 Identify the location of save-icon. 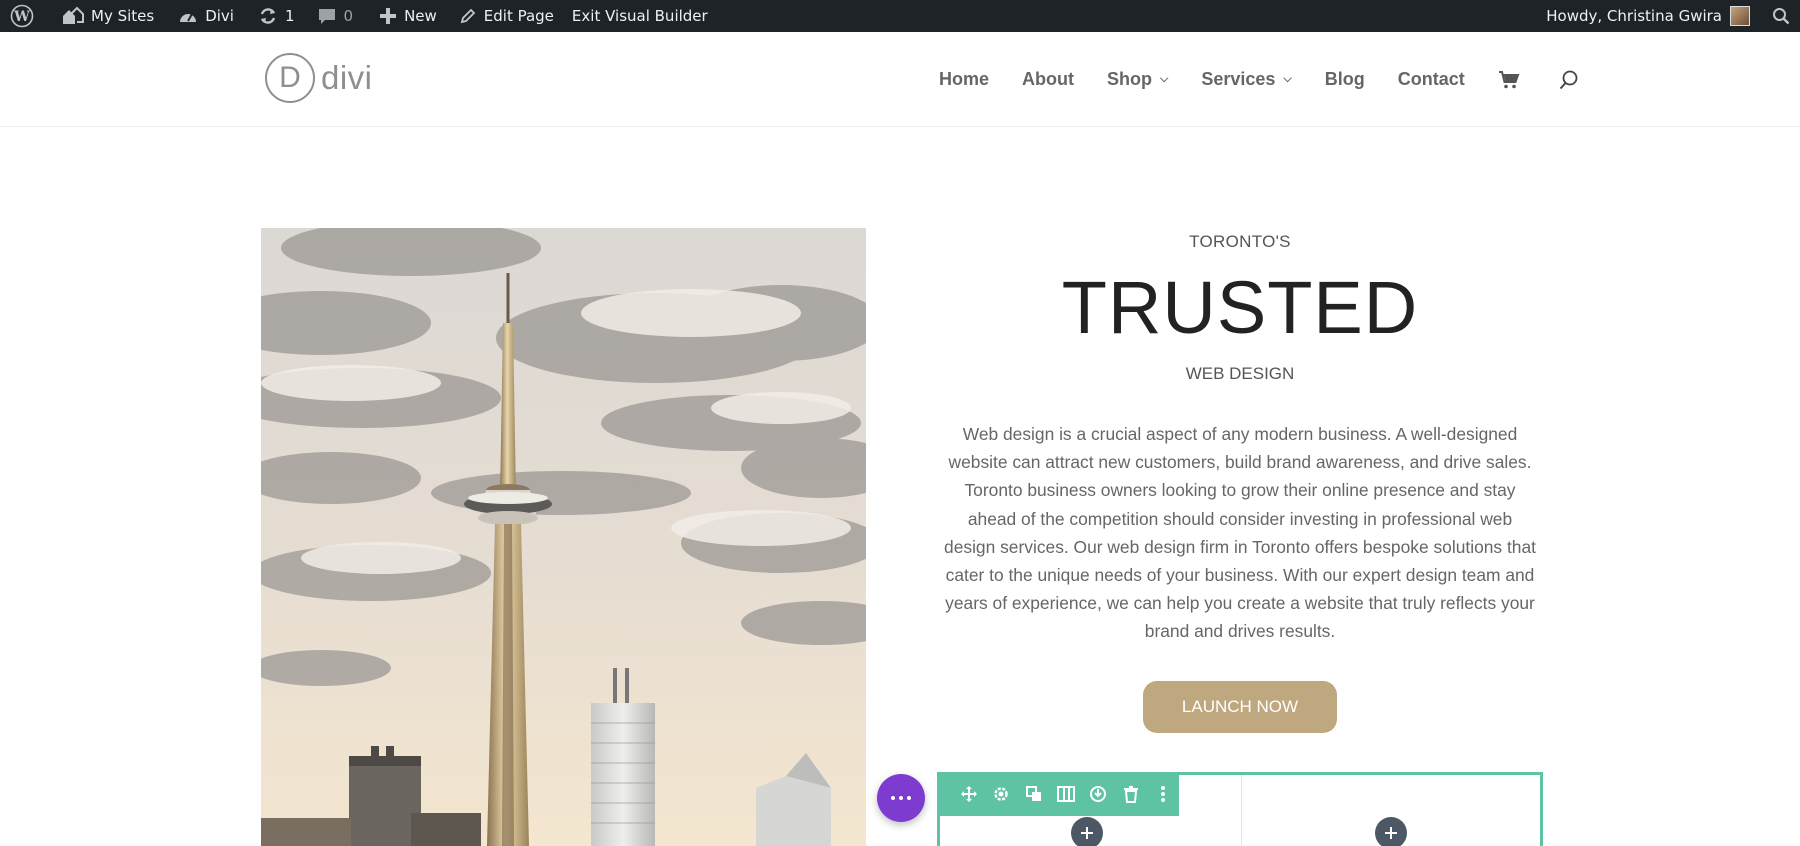
(1098, 794).